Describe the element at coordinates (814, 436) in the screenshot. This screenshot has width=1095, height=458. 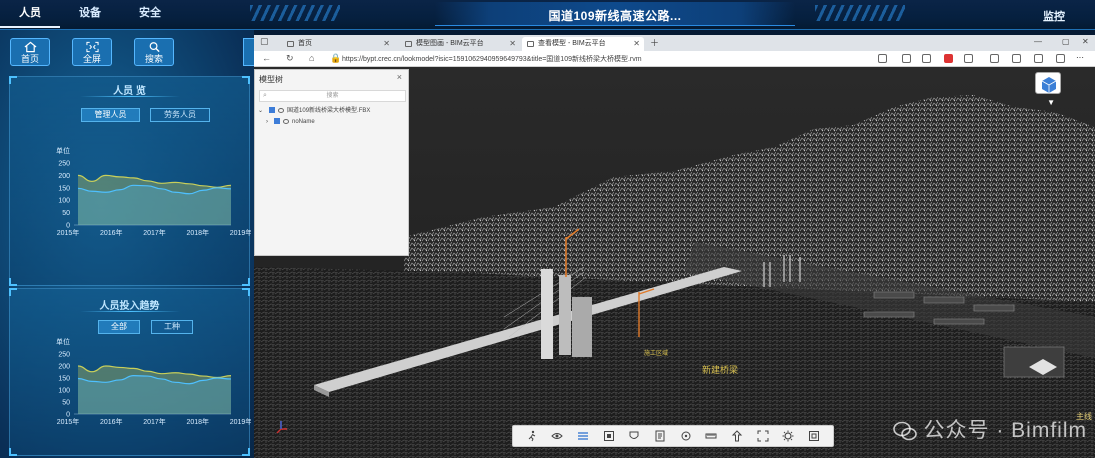
I see `fullscreen-viewer-button` at that location.